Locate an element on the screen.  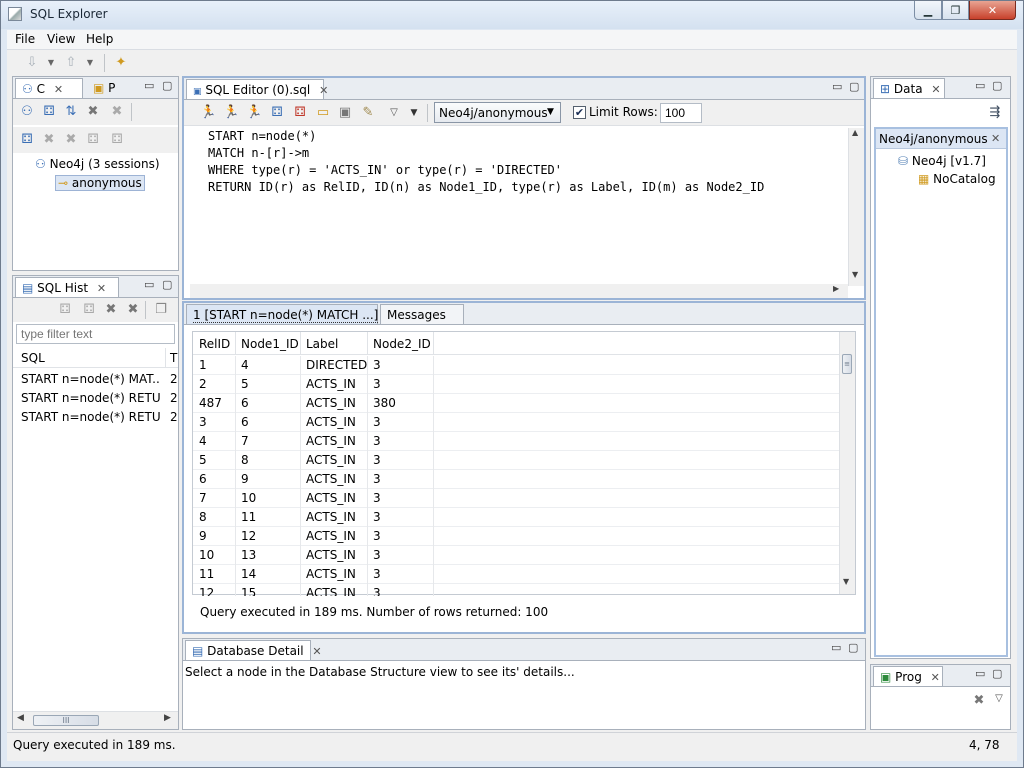
tab-connections: ⚇ C ✕ is located at coordinates (49, 88).